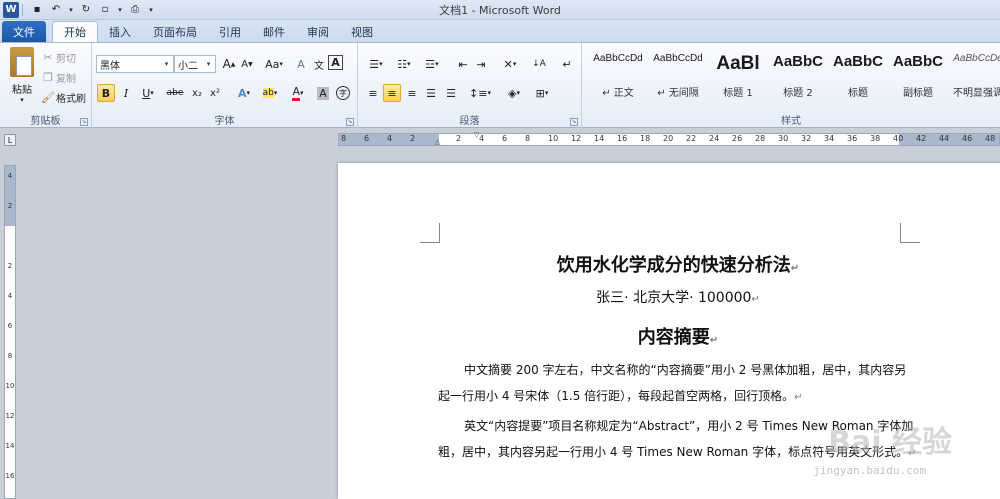 This screenshot has width=1000, height=499. What do you see at coordinates (244, 93) in the screenshot?
I see `text-effects-button: A ▾` at bounding box center [244, 93].